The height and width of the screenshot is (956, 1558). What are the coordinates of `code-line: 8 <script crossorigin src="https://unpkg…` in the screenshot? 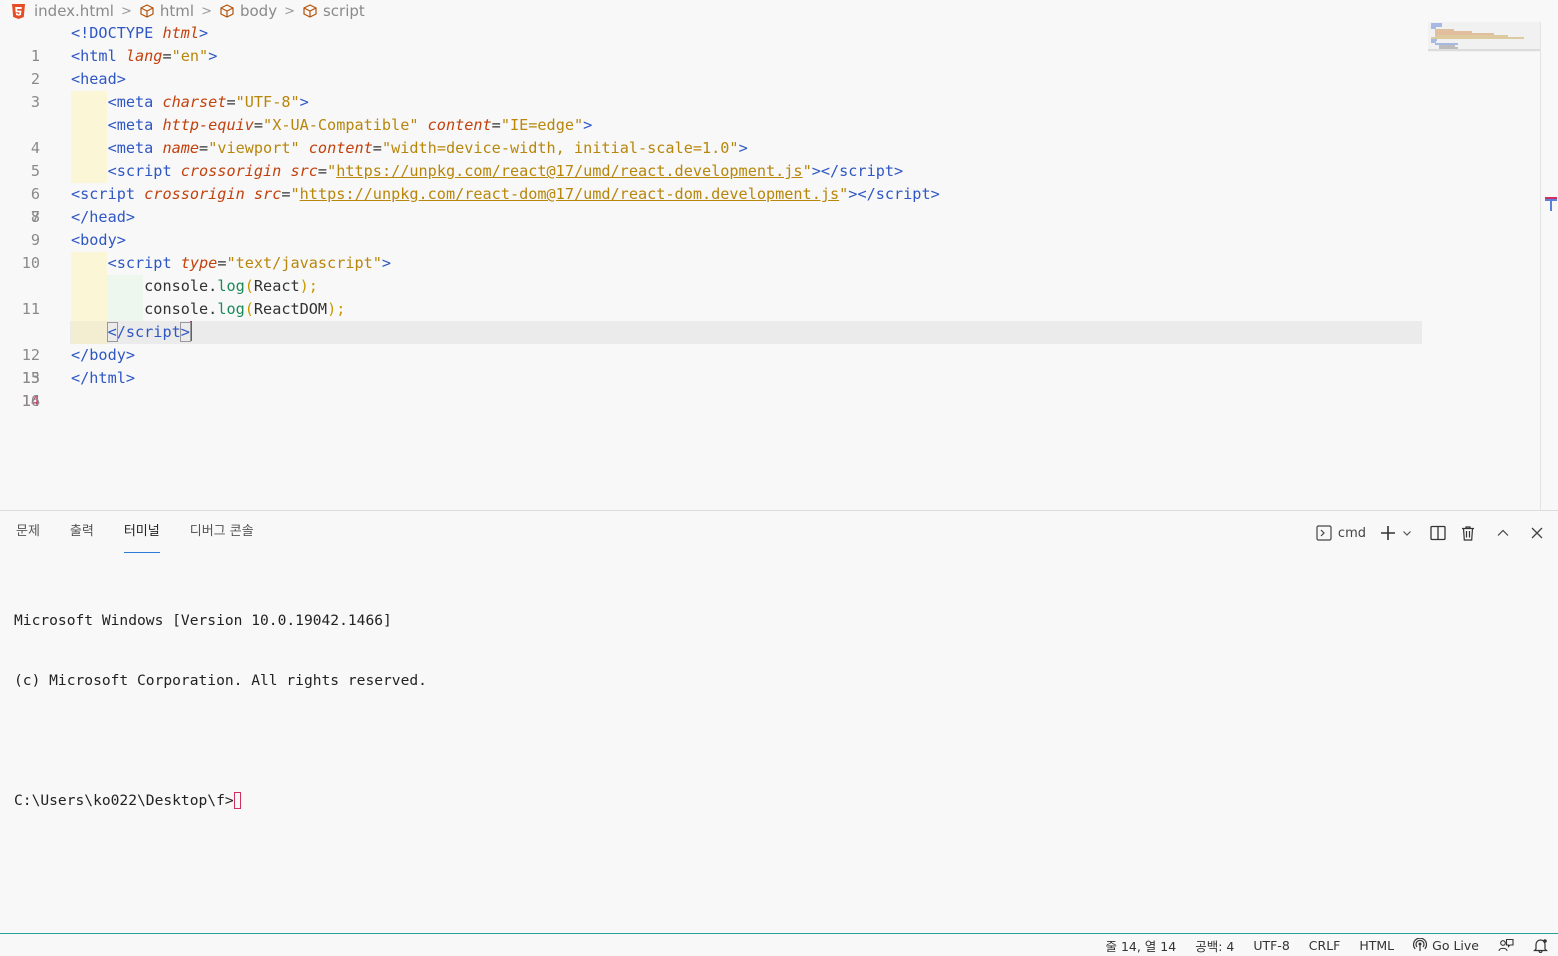 It's located at (770, 204).